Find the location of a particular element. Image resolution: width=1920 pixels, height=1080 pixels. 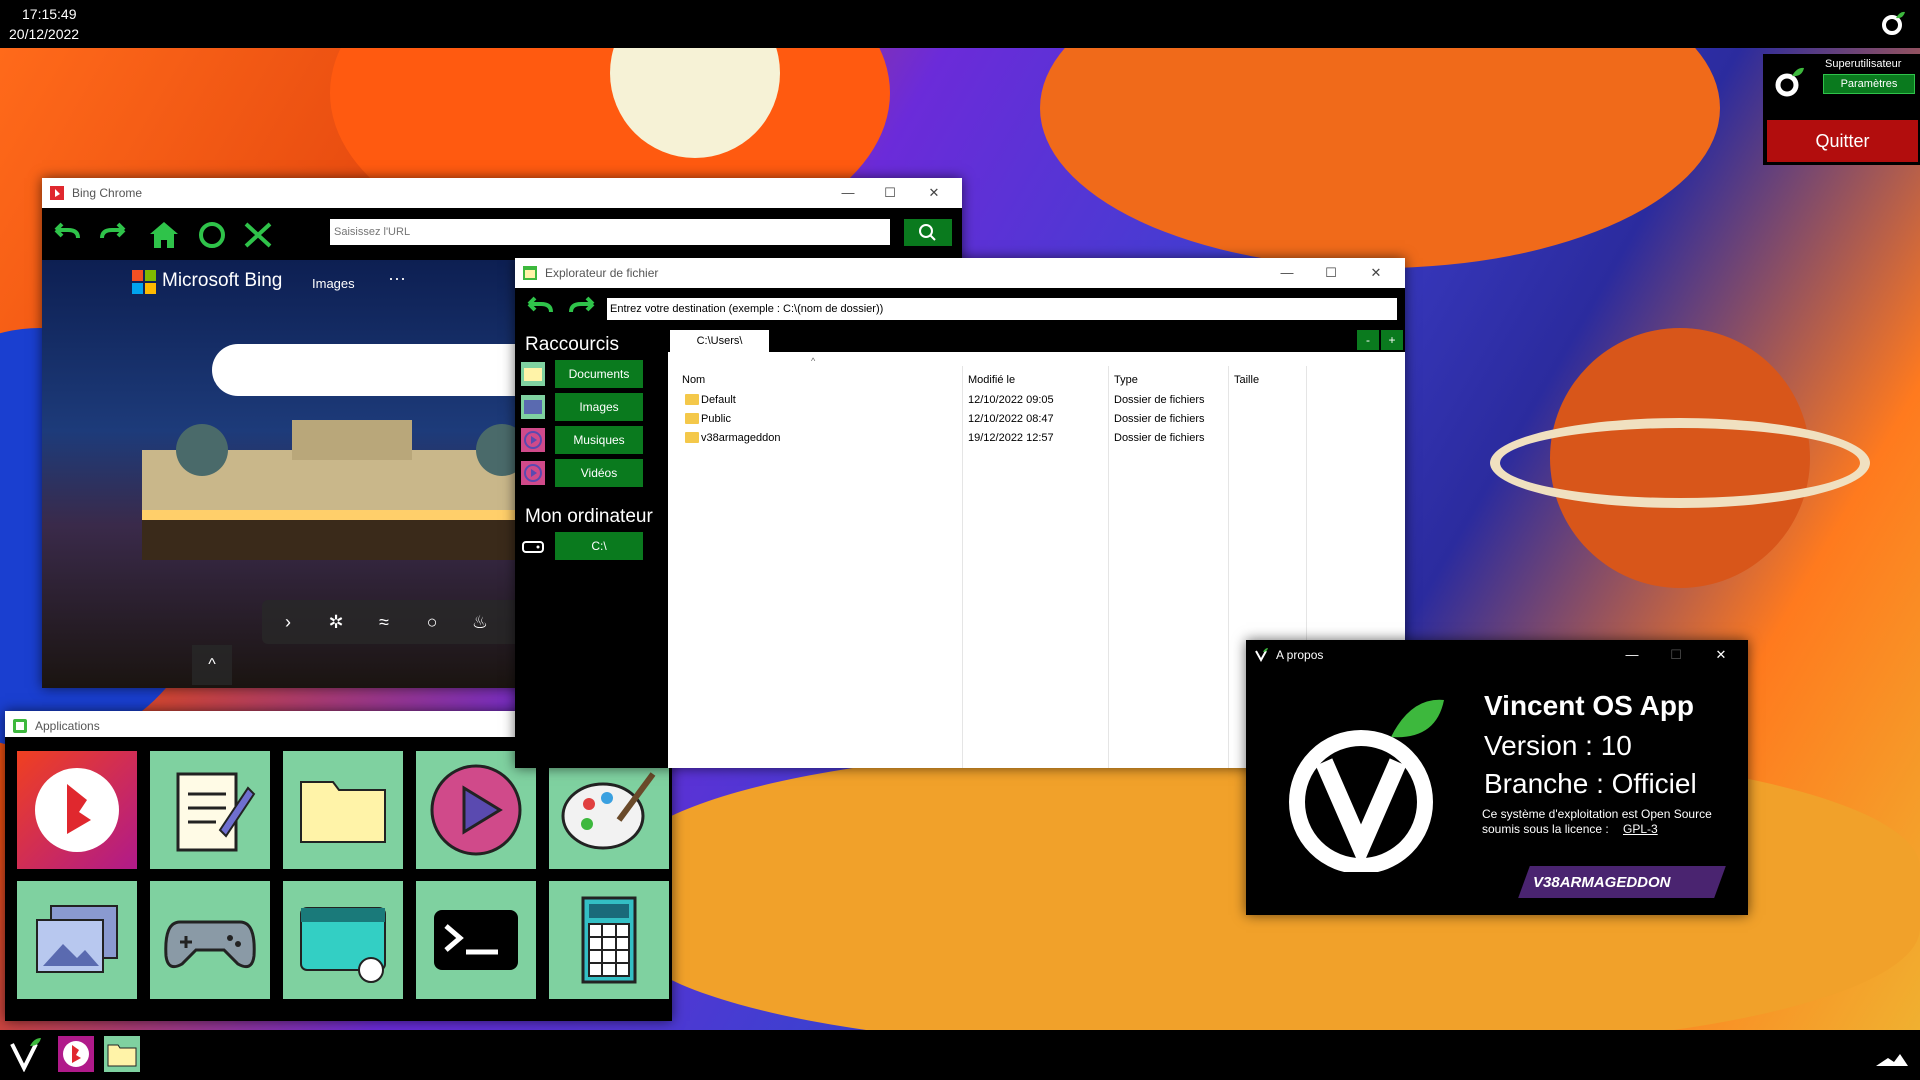

quit-button: Quitter is located at coordinates (1842, 141).